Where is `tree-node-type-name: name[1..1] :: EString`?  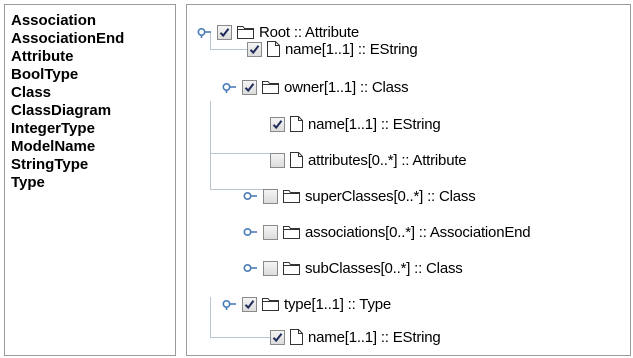 tree-node-type-name: name[1..1] :: EString is located at coordinates (355, 337).